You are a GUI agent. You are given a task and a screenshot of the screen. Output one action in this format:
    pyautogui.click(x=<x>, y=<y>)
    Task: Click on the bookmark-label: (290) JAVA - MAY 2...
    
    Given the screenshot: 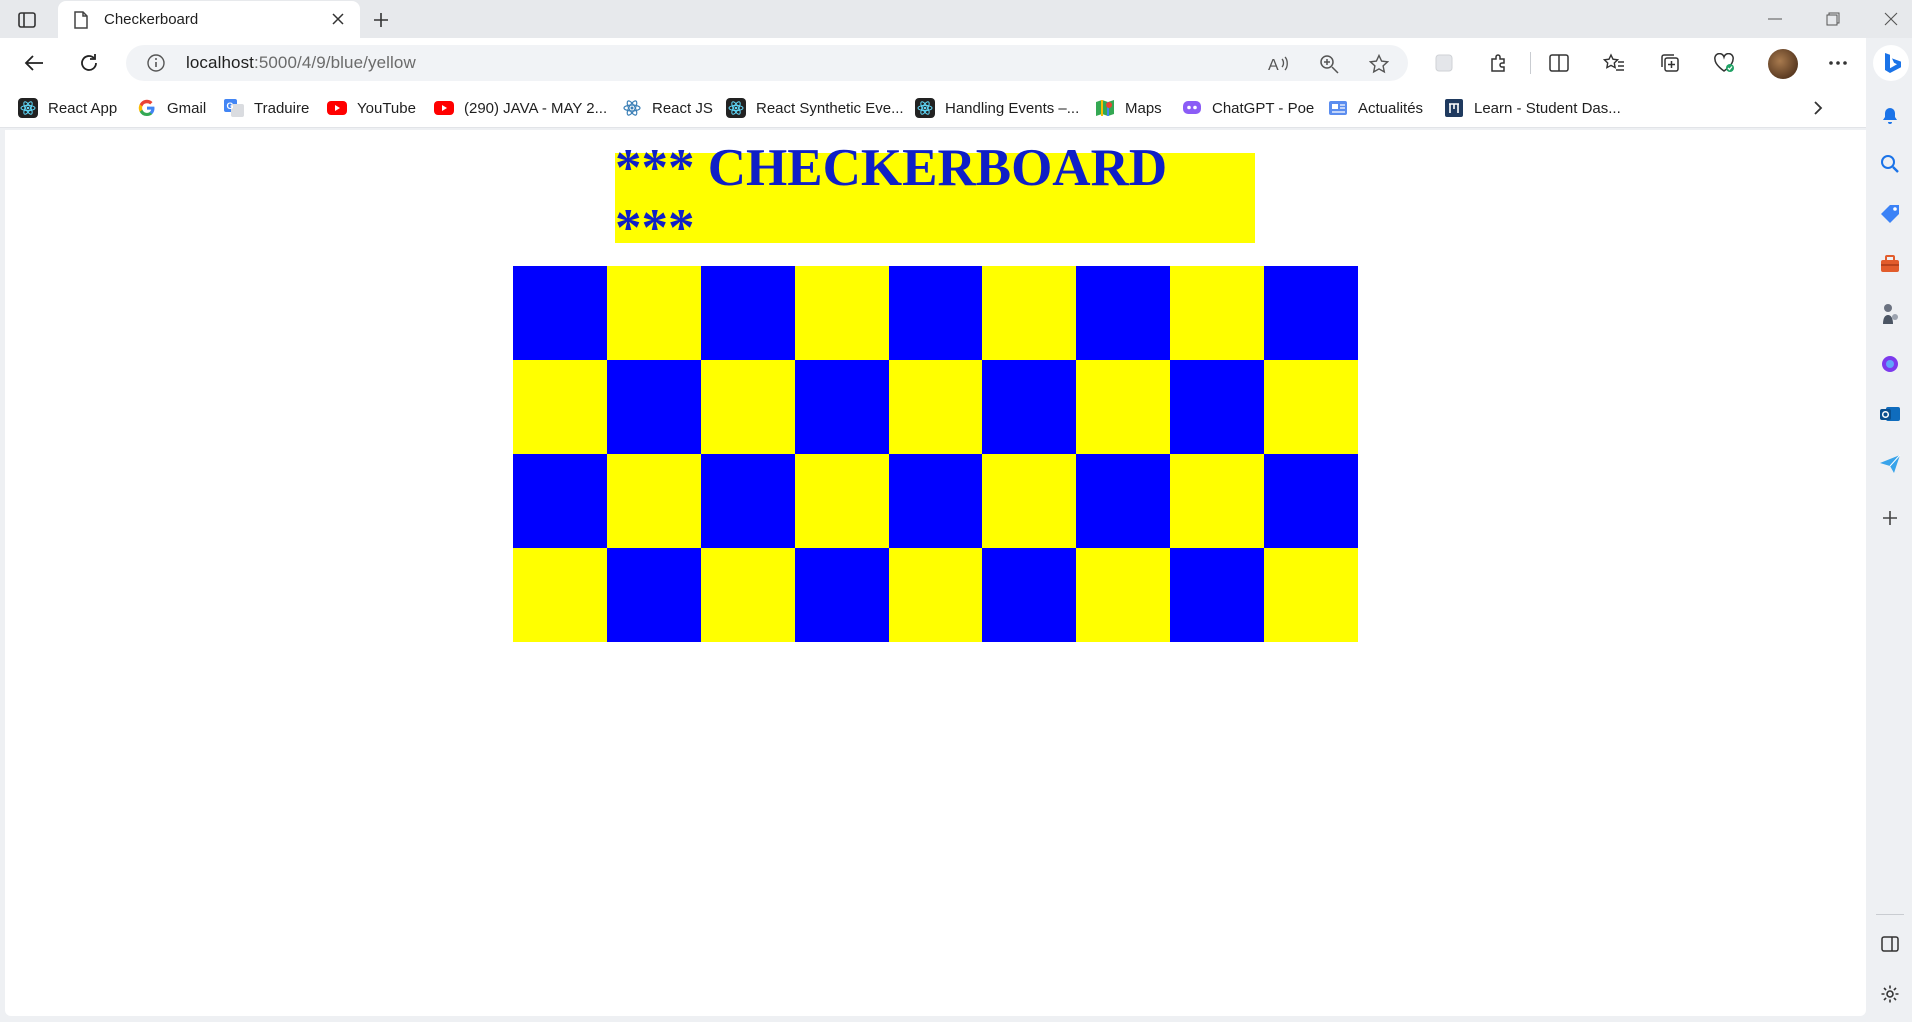 What is the action you would take?
    pyautogui.click(x=536, y=108)
    